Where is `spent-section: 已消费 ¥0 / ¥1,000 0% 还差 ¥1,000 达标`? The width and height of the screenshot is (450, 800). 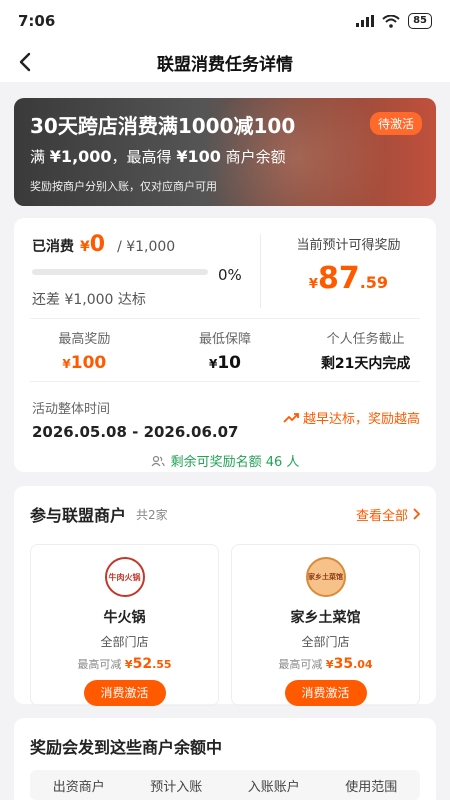
spent-section: 已消费 ¥0 / ¥1,000 0% 还差 ¥1,000 达标 is located at coordinates (137, 268).